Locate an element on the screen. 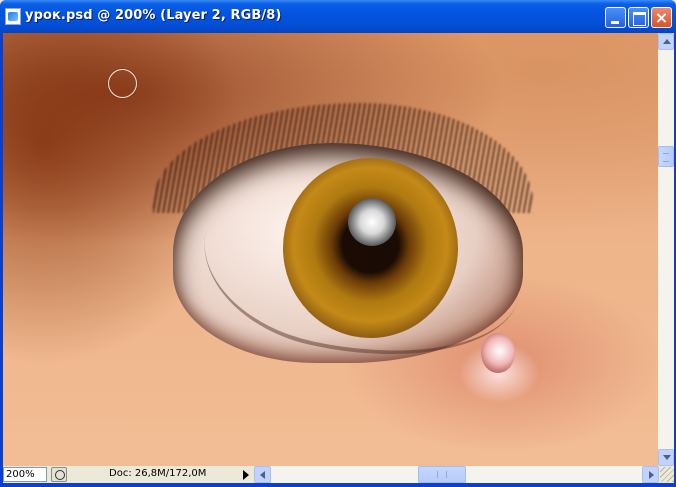  eye-iris is located at coordinates (370, 248).